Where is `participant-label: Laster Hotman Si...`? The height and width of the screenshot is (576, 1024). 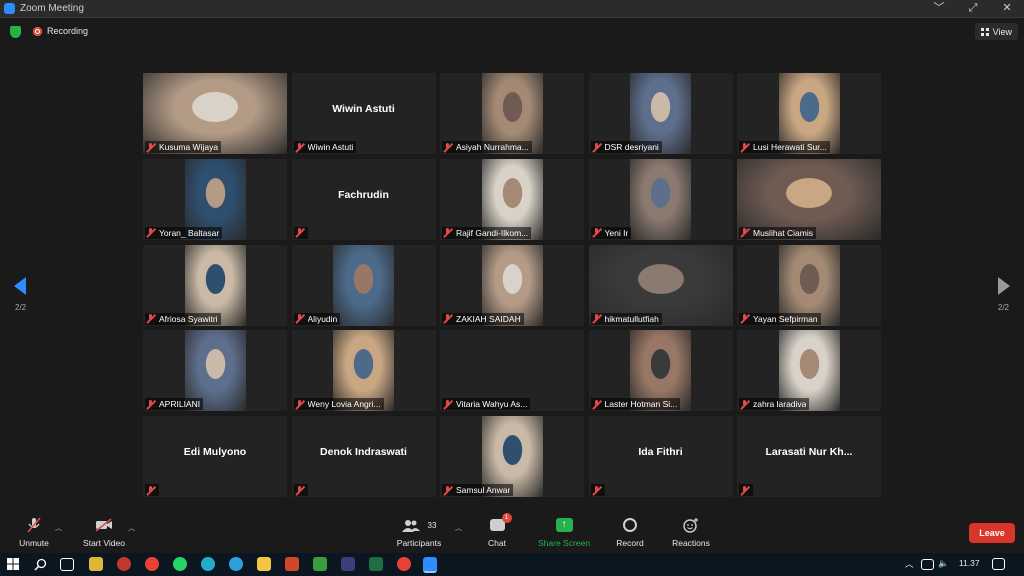
participant-label: Laster Hotman Si... is located at coordinates (635, 404).